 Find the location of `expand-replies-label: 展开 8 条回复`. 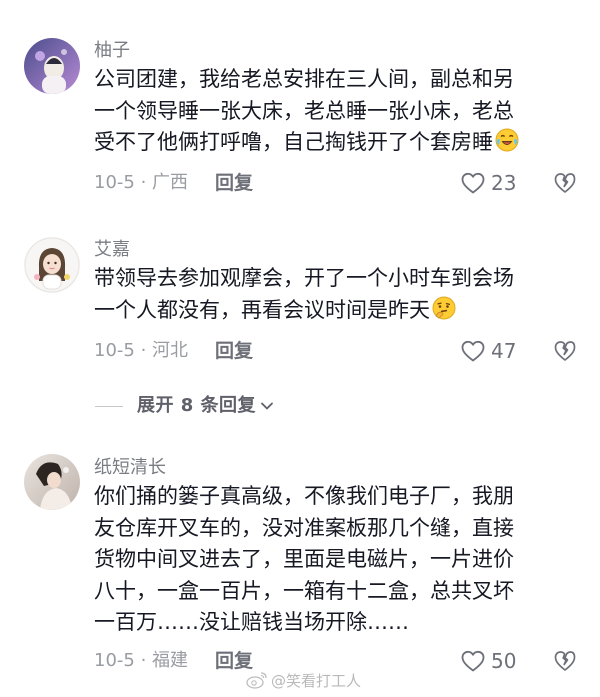

expand-replies-label: 展开 8 条回复 is located at coordinates (197, 405).